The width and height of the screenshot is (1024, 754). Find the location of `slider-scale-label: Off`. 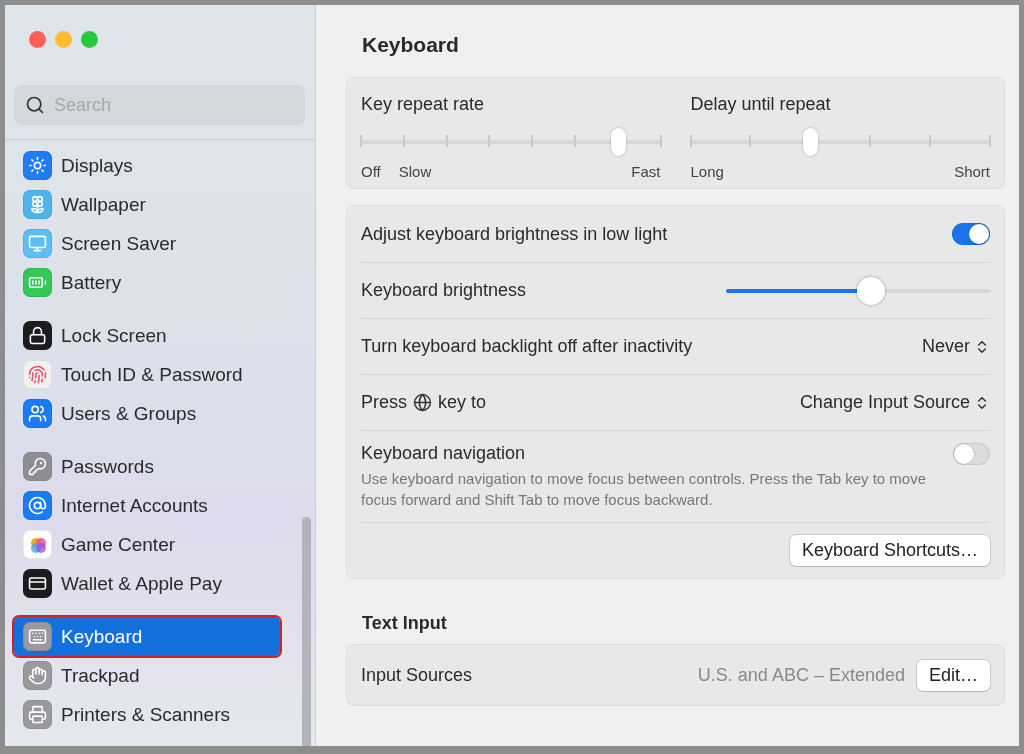

slider-scale-label: Off is located at coordinates (371, 171).